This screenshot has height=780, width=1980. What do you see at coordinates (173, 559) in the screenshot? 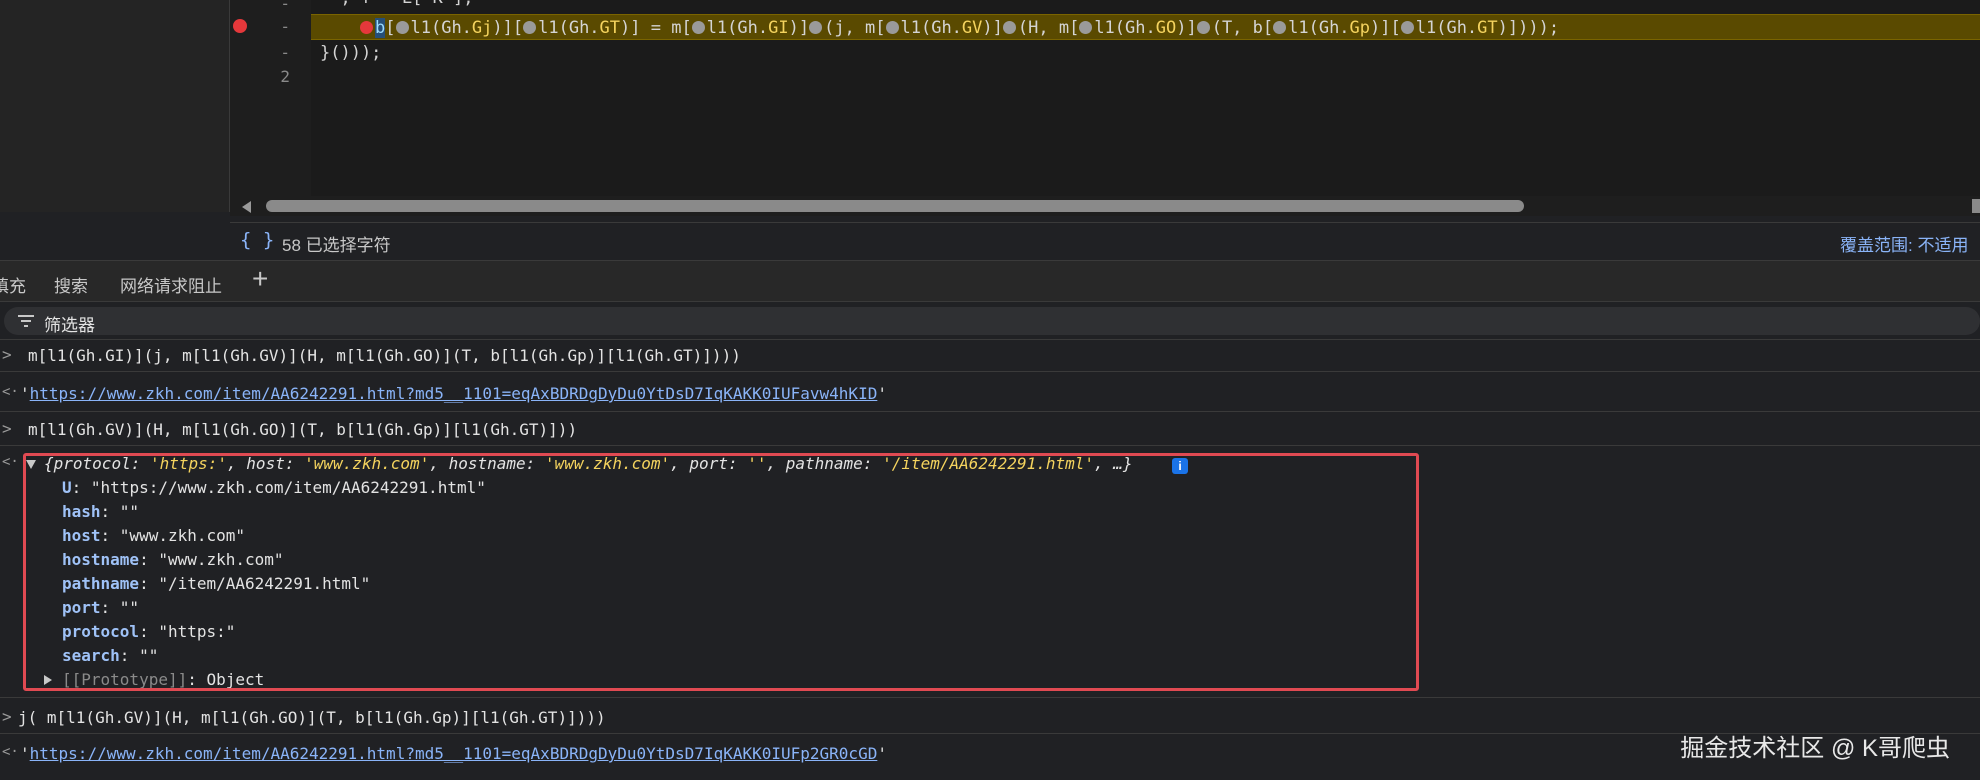
I see `object-property: hostname: "www.zkh.com"` at bounding box center [173, 559].